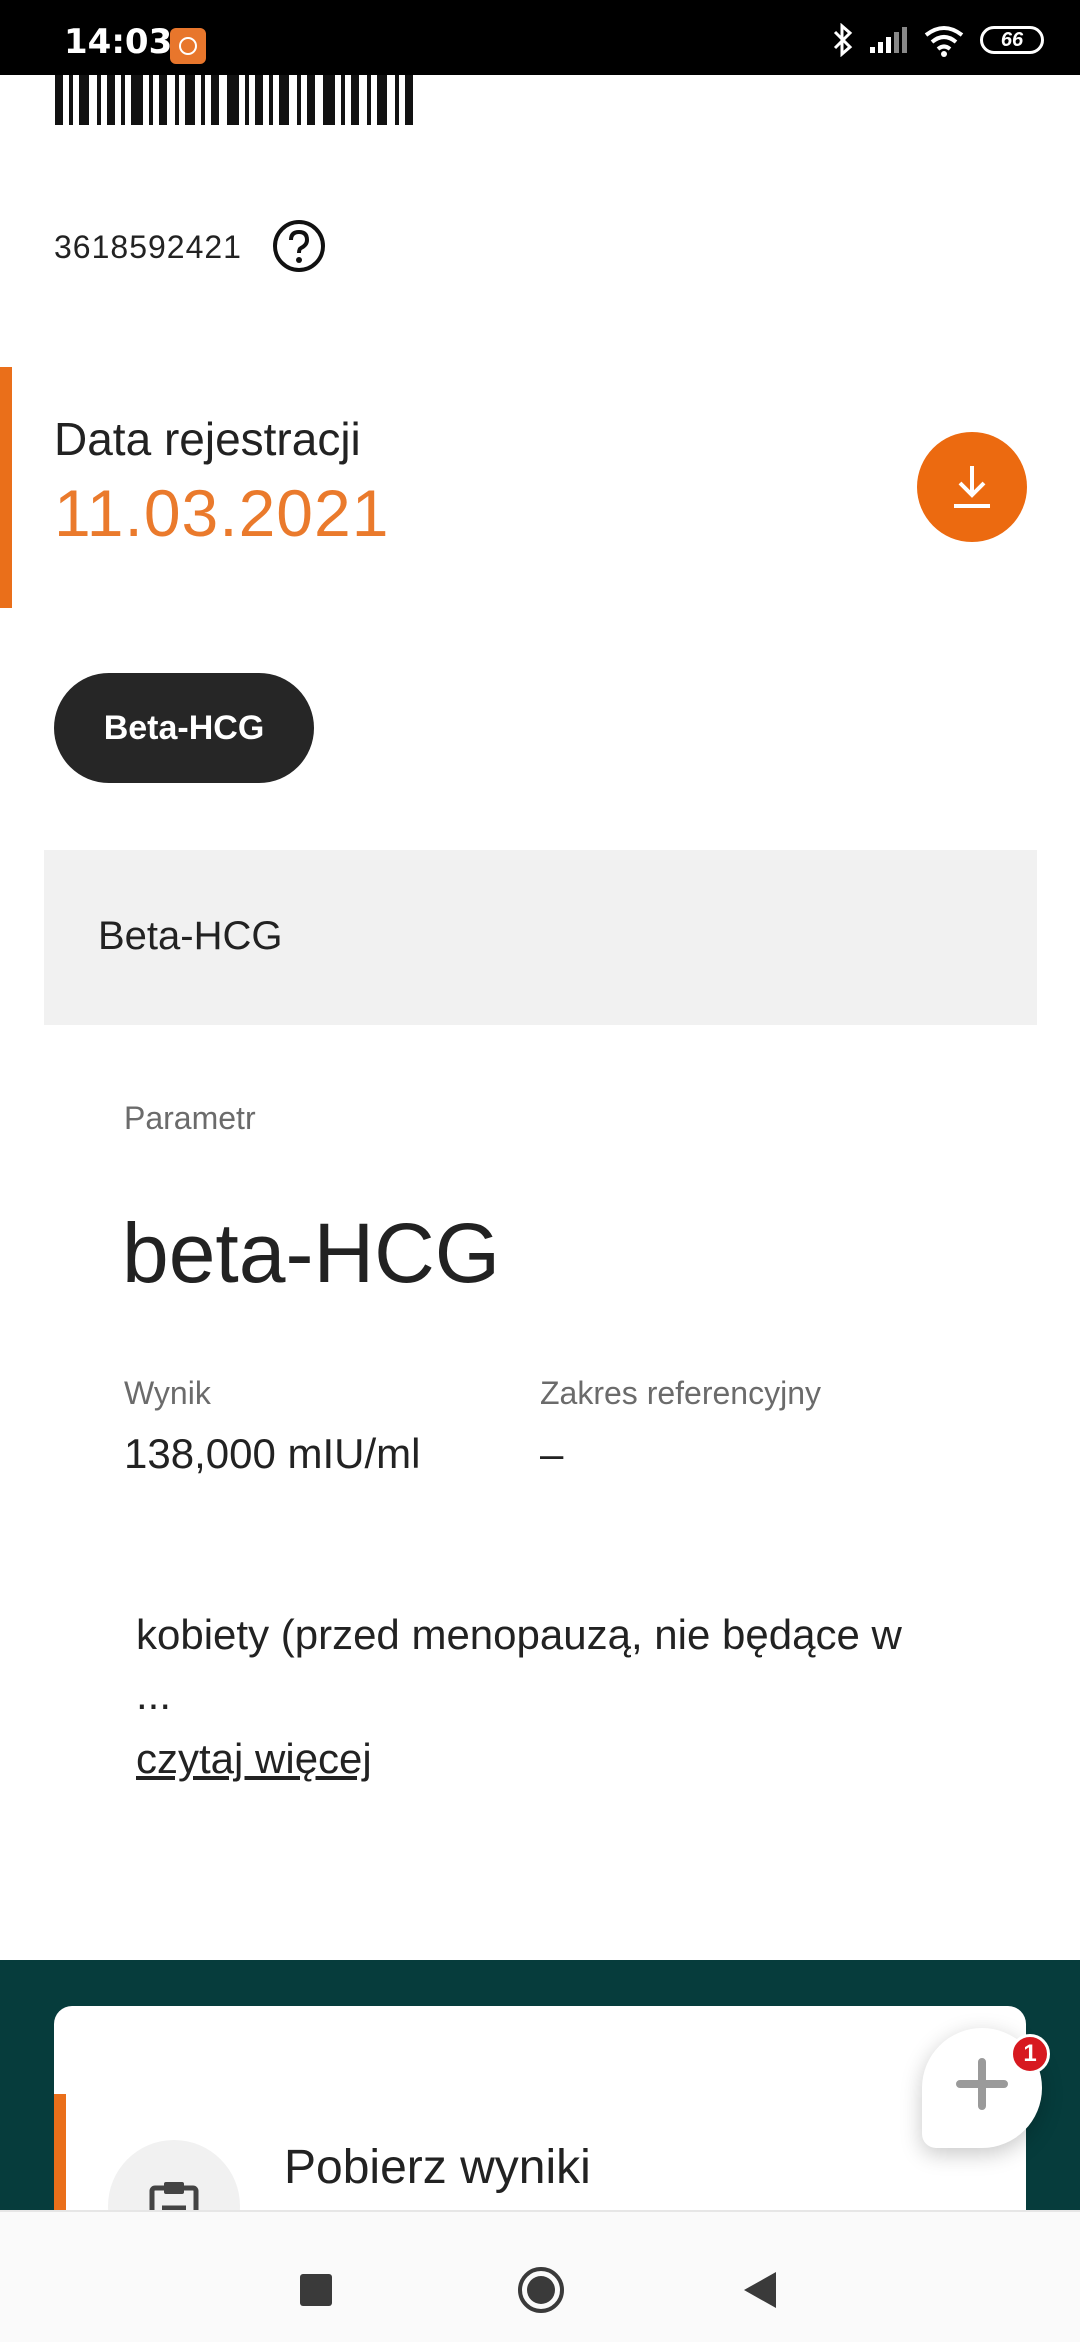  What do you see at coordinates (167, 1393) in the screenshot?
I see `result-label: Wynik` at bounding box center [167, 1393].